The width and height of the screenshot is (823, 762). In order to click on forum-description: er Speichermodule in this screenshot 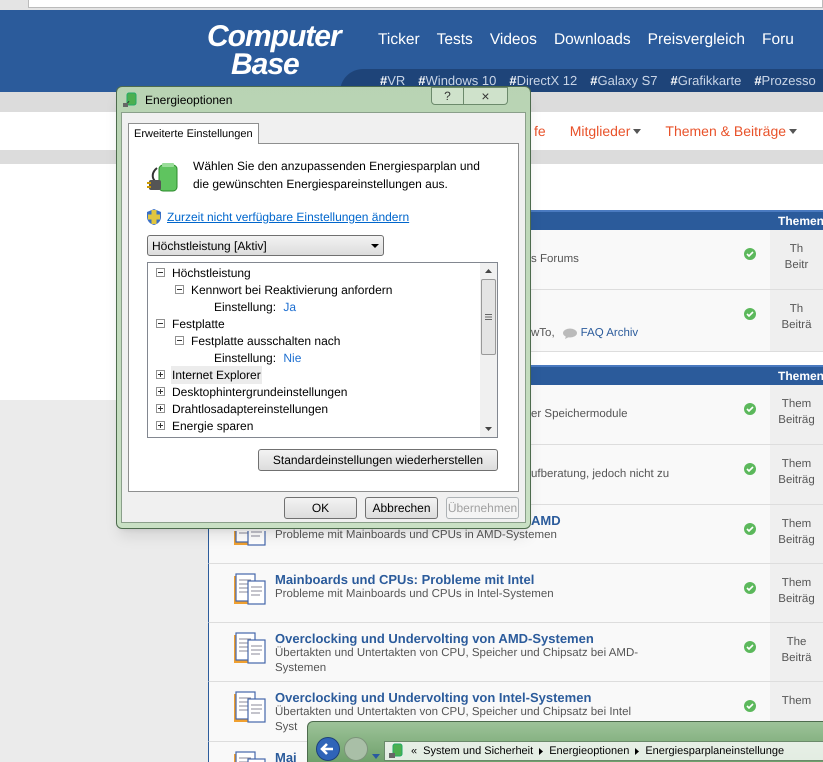, I will do `click(579, 414)`.